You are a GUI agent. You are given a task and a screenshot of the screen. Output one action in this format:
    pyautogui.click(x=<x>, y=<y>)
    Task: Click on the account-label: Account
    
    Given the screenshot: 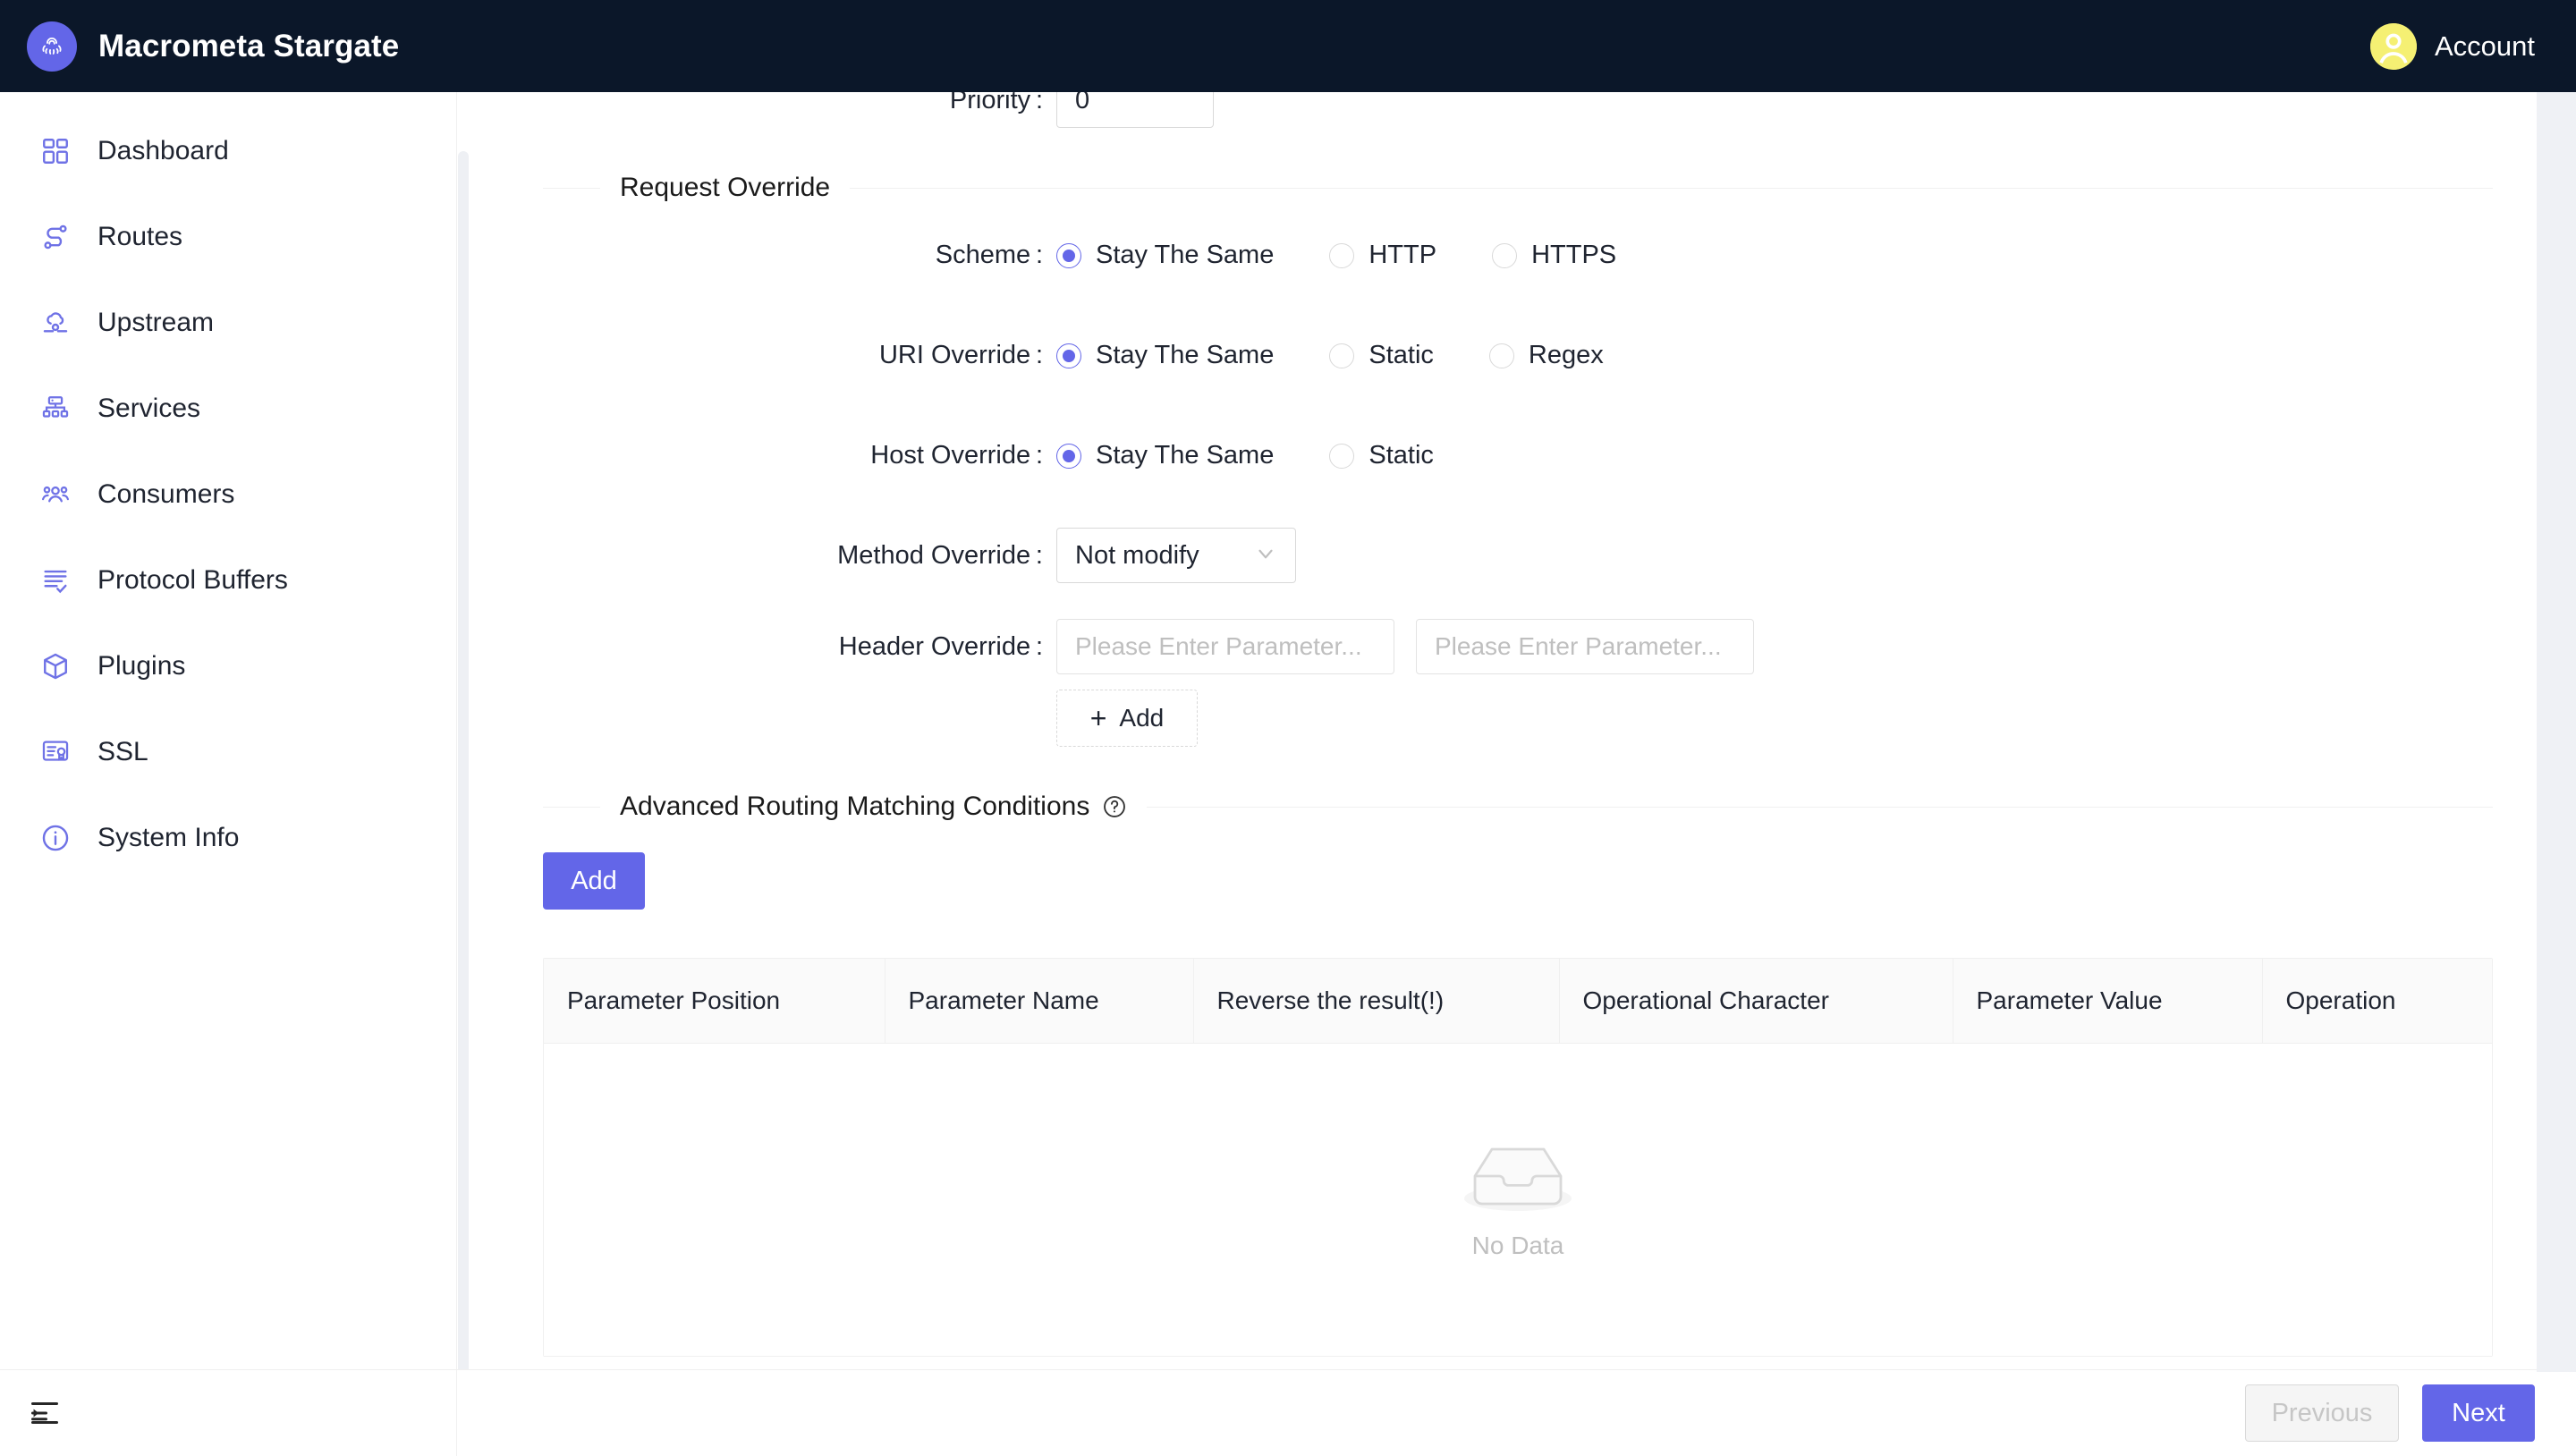 What is the action you would take?
    pyautogui.click(x=2484, y=46)
    